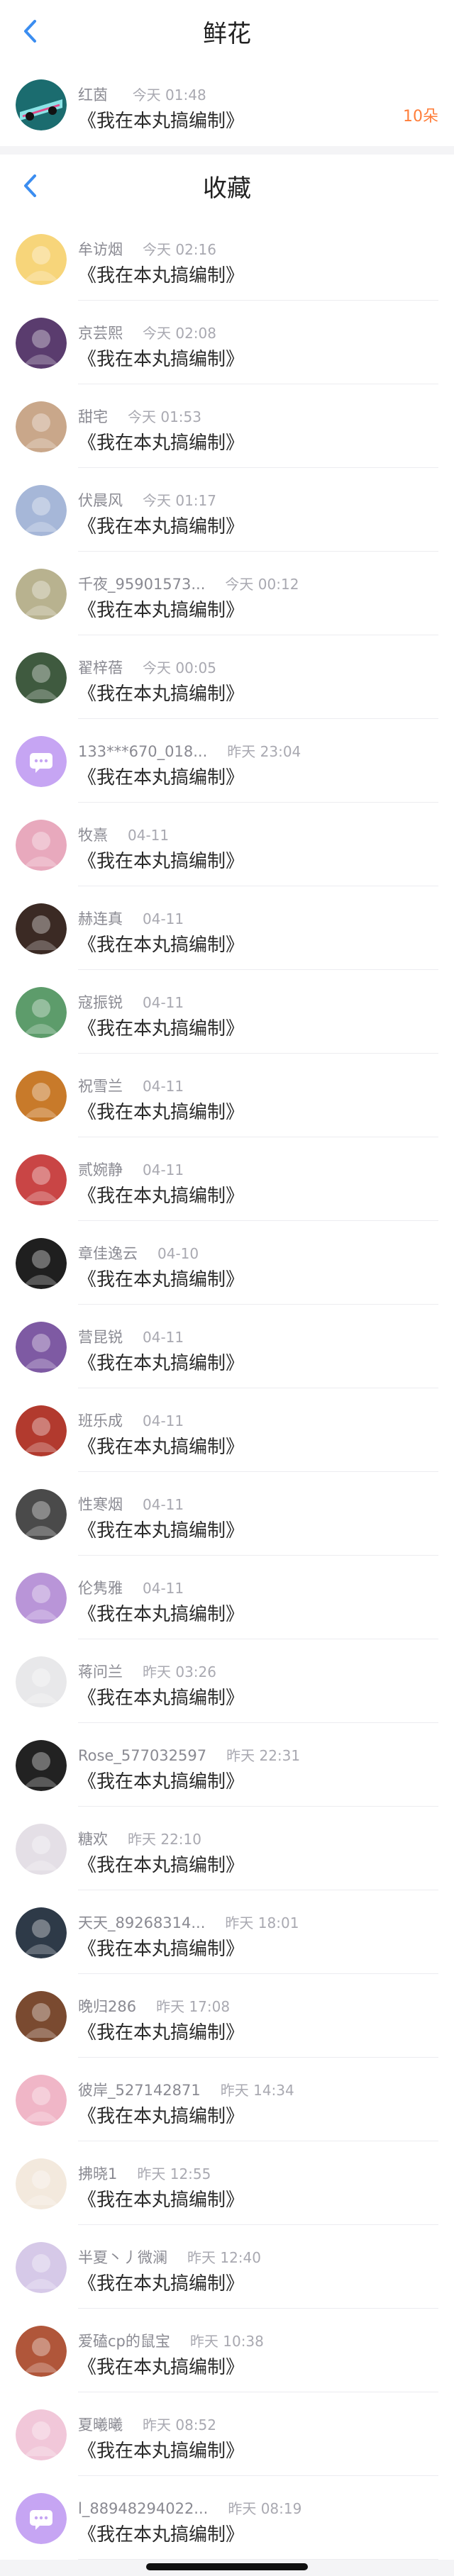  I want to click on user-name: 贰婉静, so click(100, 1169).